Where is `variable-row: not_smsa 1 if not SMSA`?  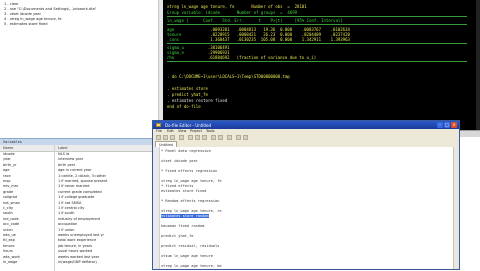
variable-row: not_smsa 1 if not SMSA is located at coordinates (75, 203).